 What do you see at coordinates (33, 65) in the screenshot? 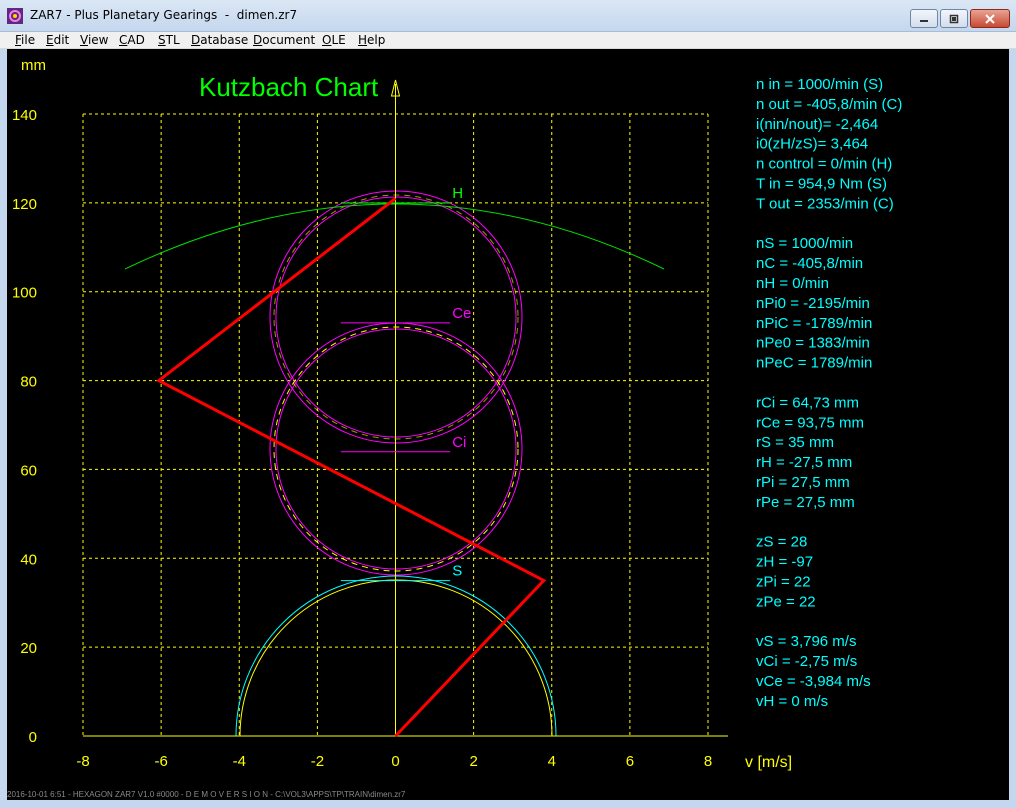
I see `y-axis-label: mm` at bounding box center [33, 65].